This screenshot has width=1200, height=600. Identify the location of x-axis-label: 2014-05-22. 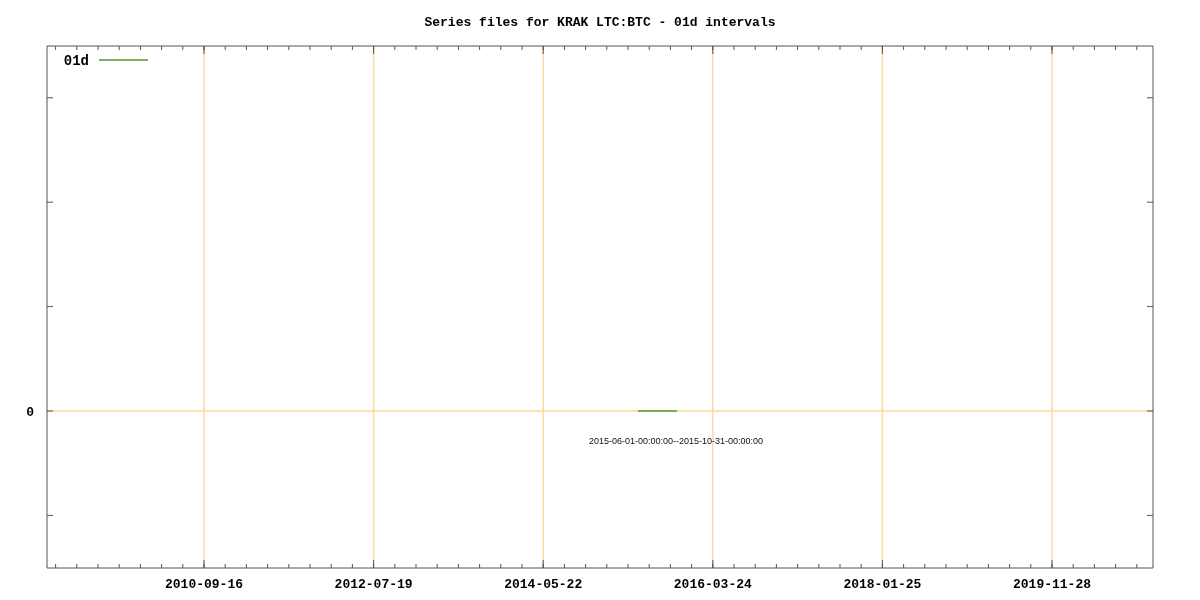
(543, 584).